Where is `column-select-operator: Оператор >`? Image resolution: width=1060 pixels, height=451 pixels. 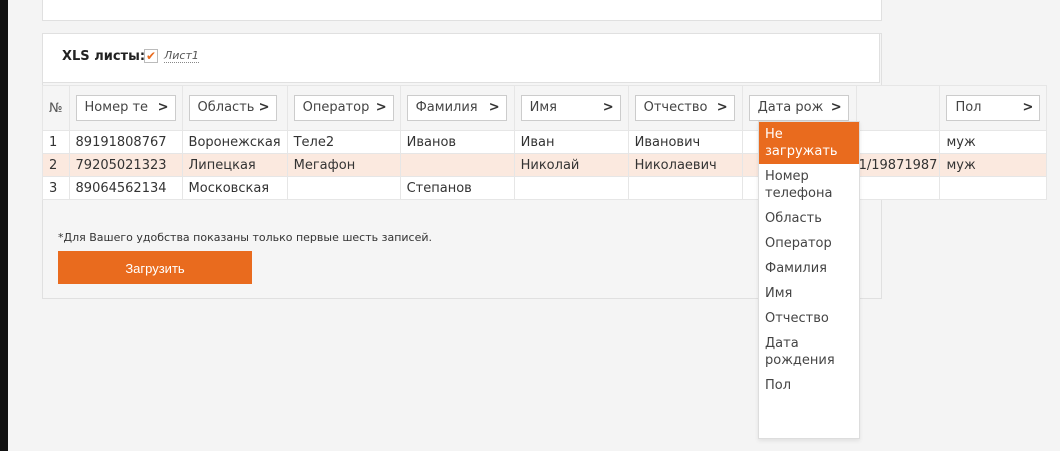 column-select-operator: Оператор > is located at coordinates (343, 108).